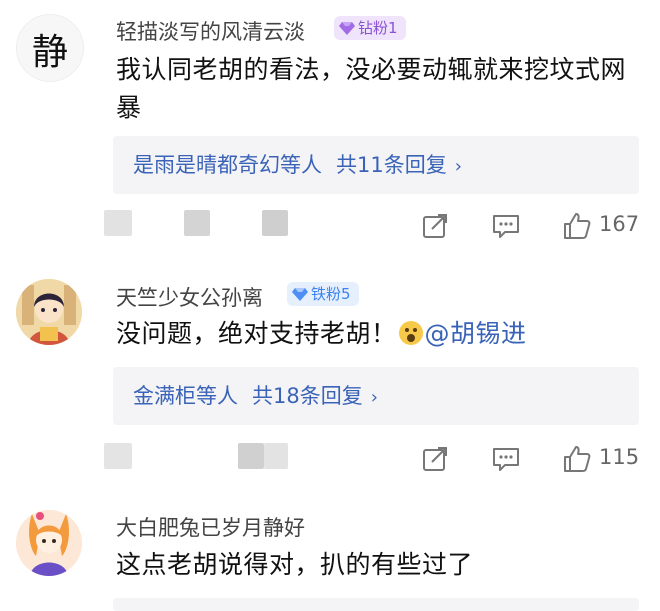  What do you see at coordinates (210, 31) in the screenshot?
I see `username: 轻描淡写的风清云淡` at bounding box center [210, 31].